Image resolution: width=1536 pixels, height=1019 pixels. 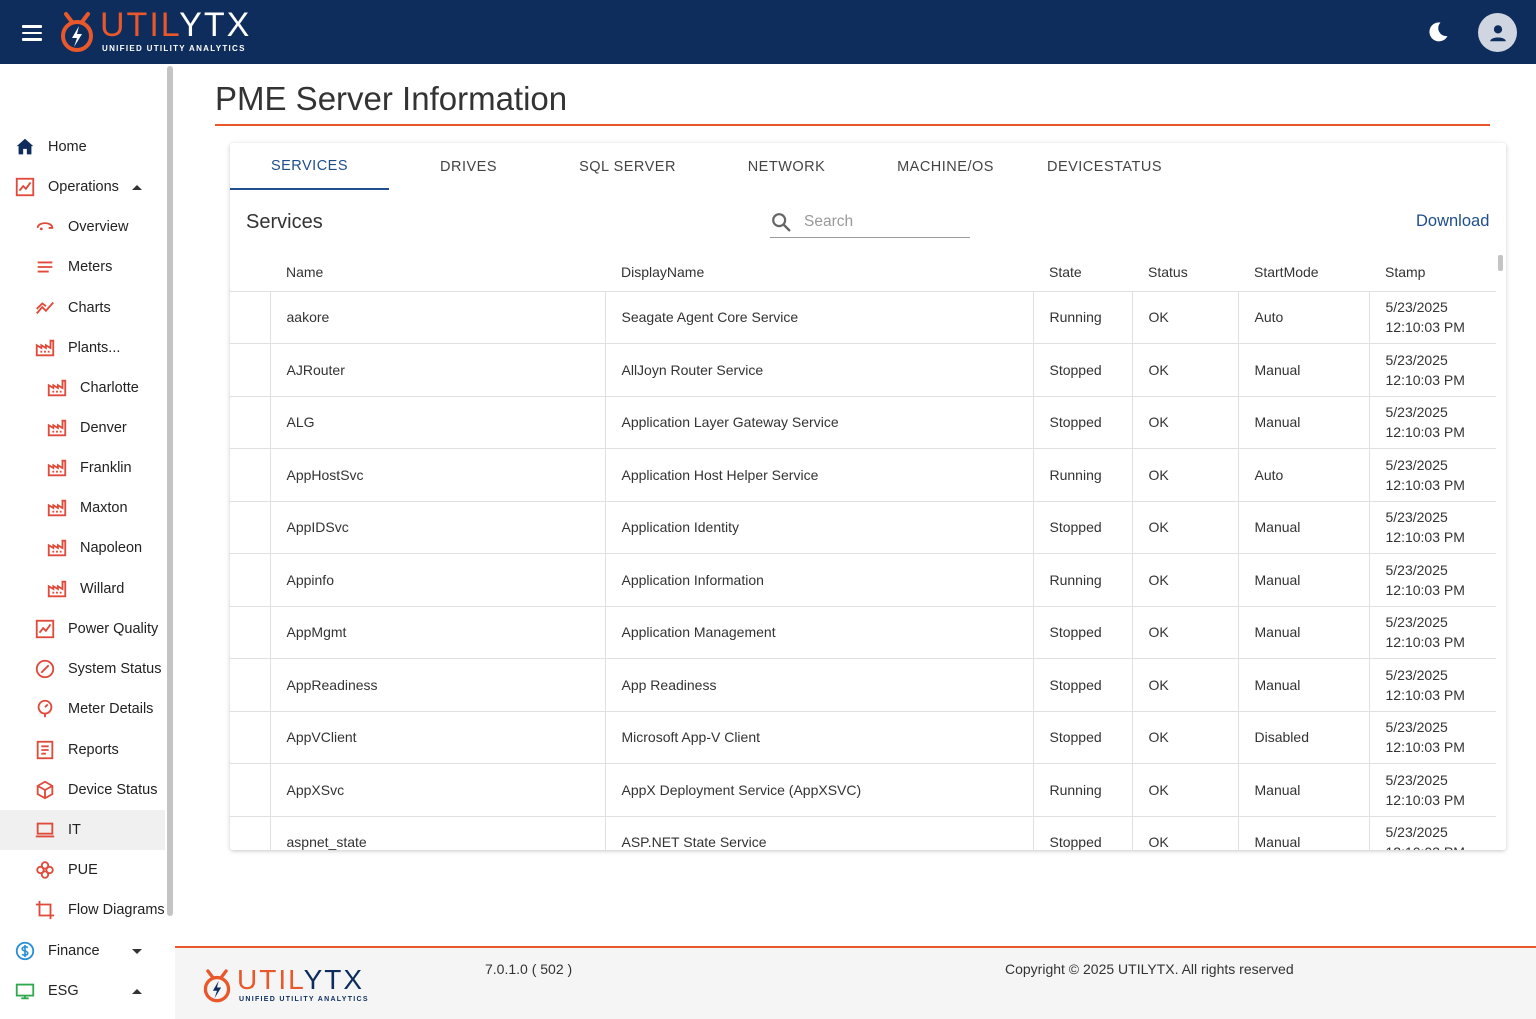 What do you see at coordinates (82, 388) in the screenshot?
I see `sidebar-item-charlotte: Charlotte` at bounding box center [82, 388].